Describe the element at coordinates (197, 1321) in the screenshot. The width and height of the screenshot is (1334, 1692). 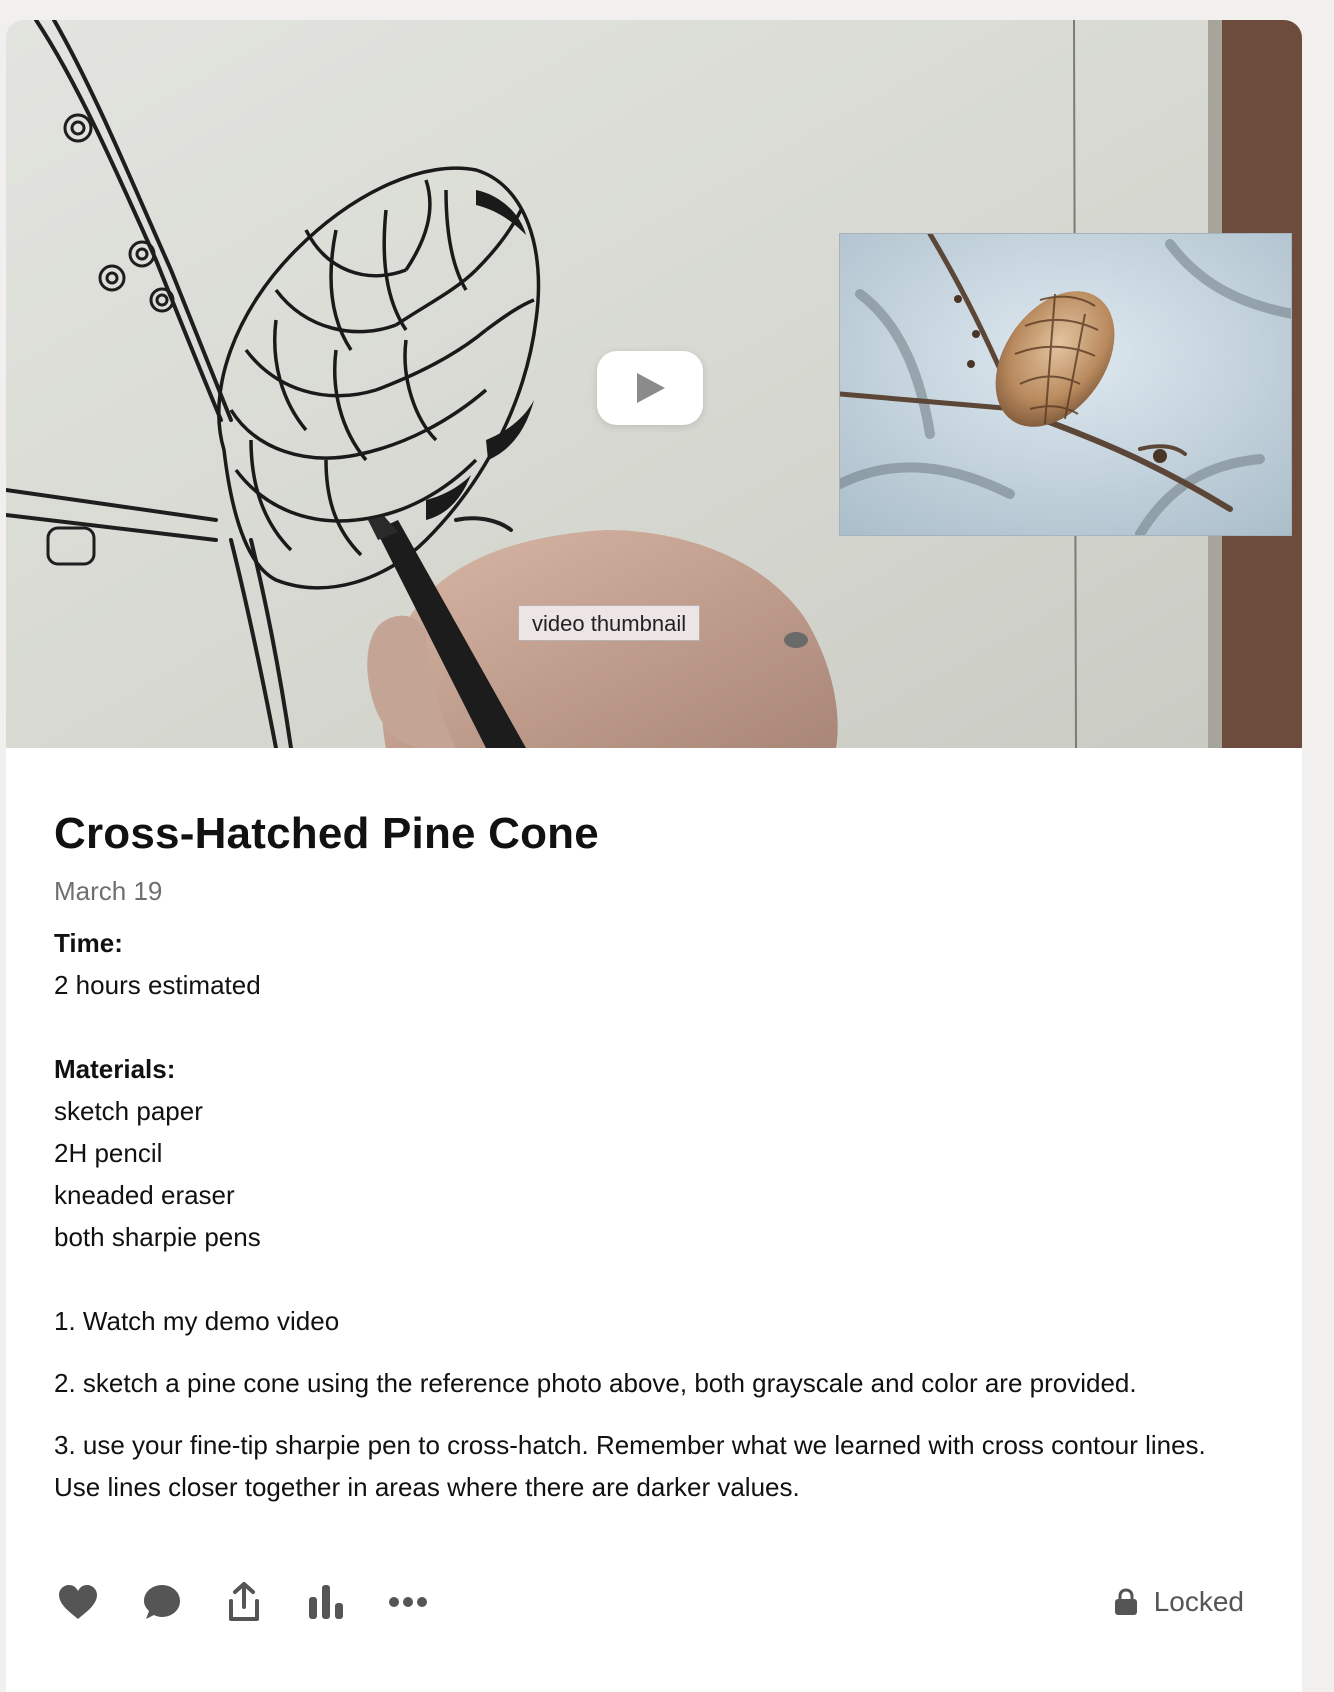
I see `step-1: 1. Watch my demo video` at that location.